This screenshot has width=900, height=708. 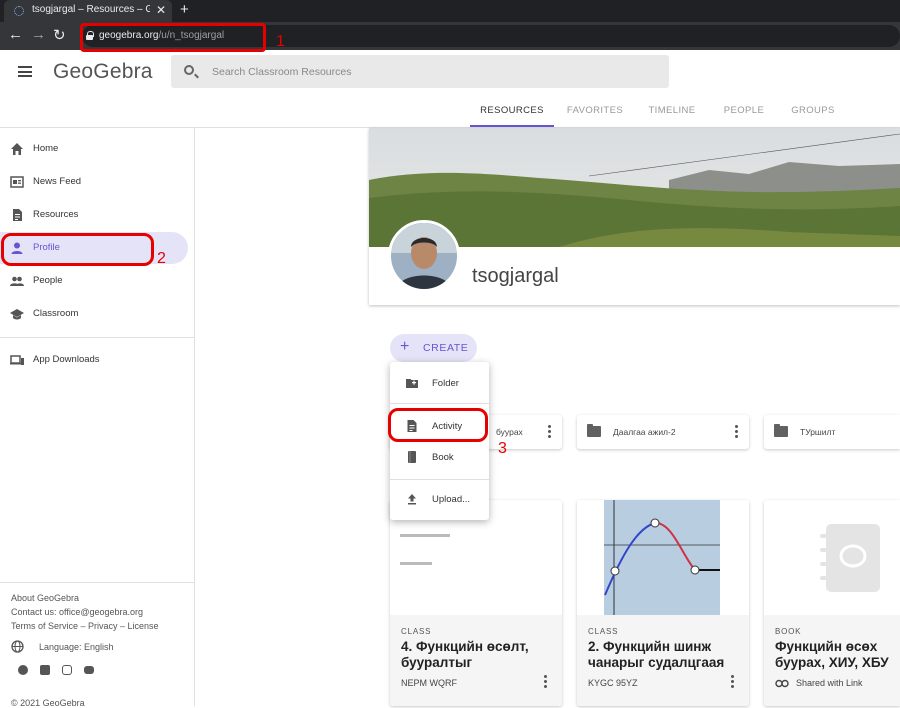 I want to click on menu-item-label: Folder, so click(x=445, y=383).